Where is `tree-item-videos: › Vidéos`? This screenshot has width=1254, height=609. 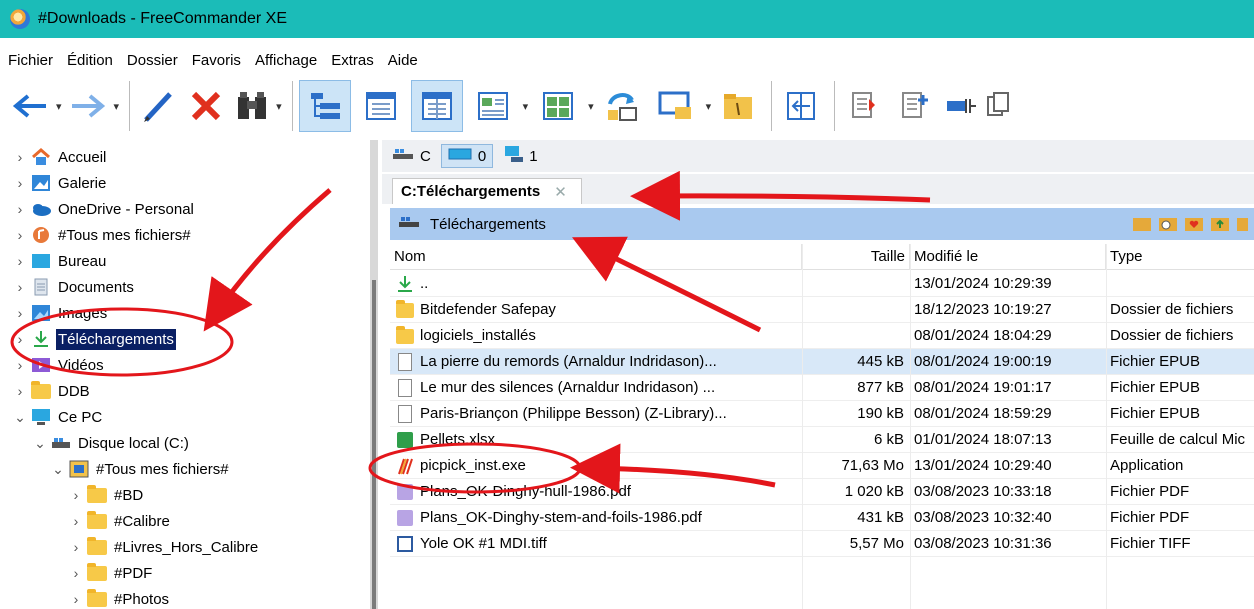 tree-item-videos: › Vidéos is located at coordinates (59, 365).